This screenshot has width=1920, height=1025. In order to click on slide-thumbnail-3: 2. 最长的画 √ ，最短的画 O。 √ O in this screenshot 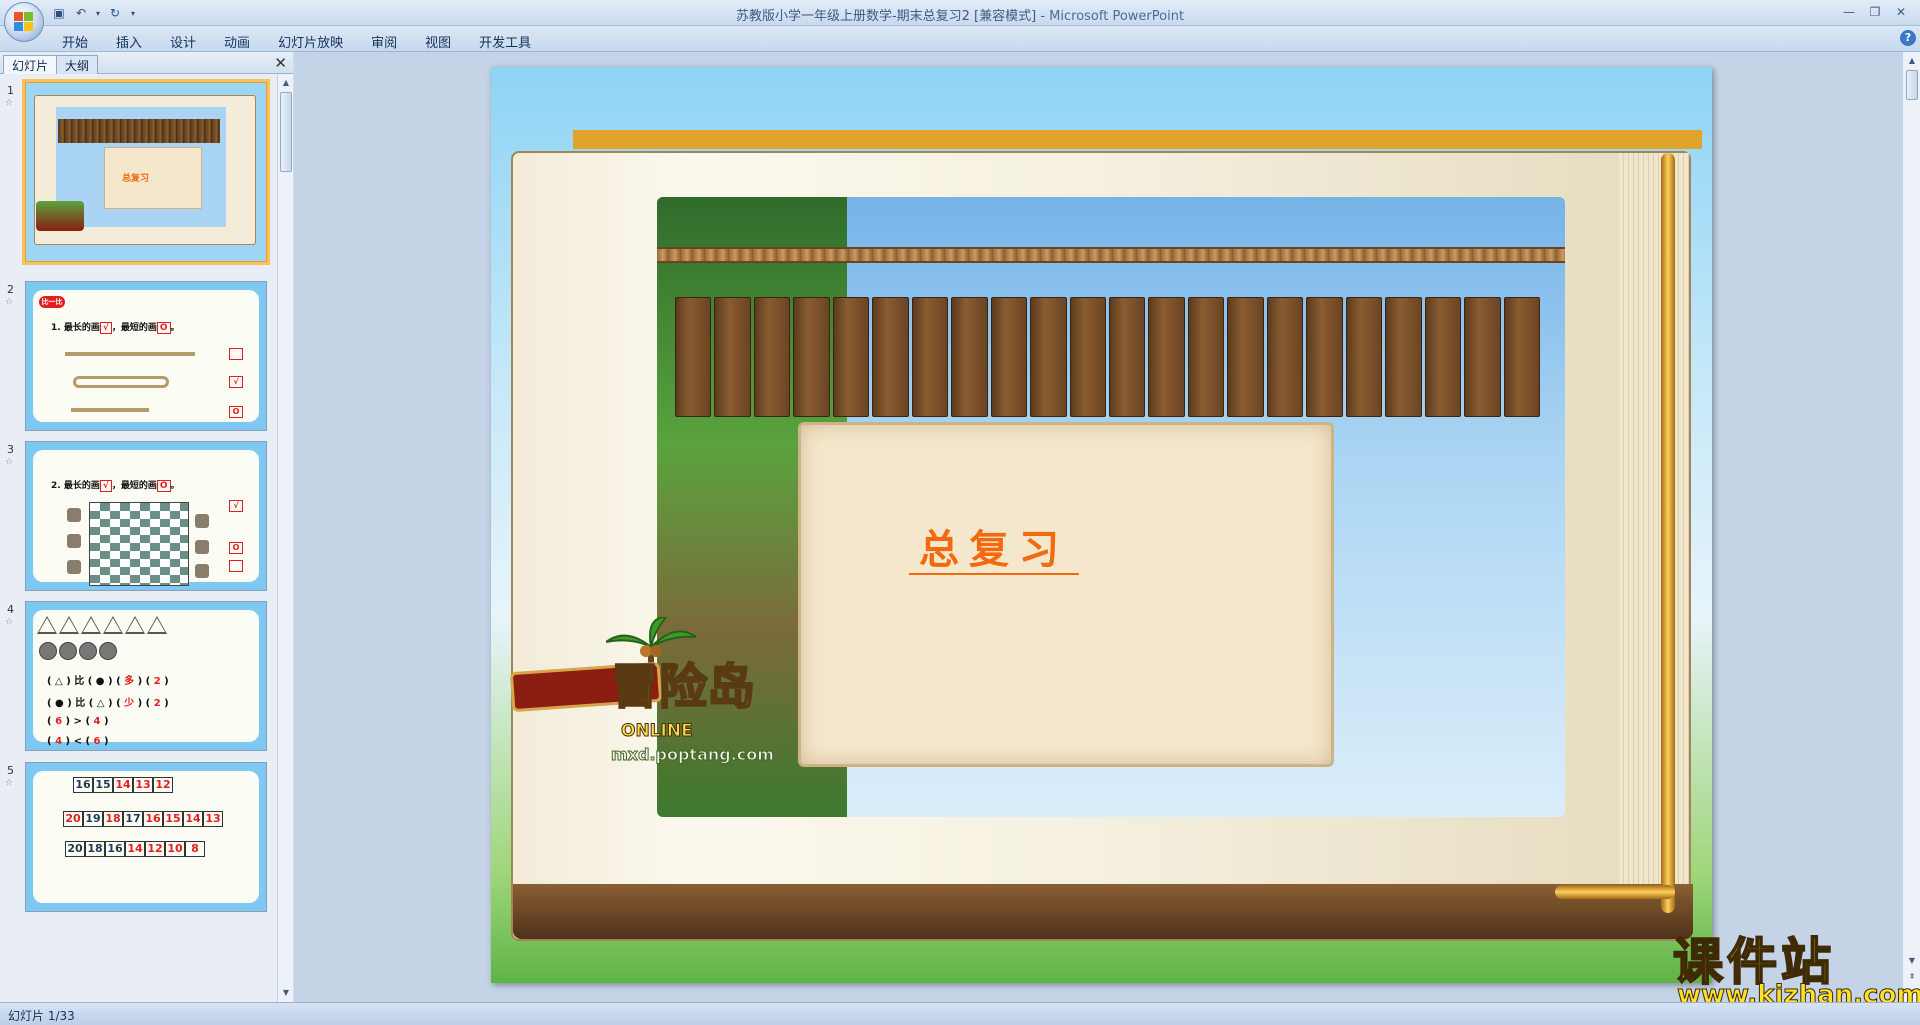, I will do `click(146, 516)`.